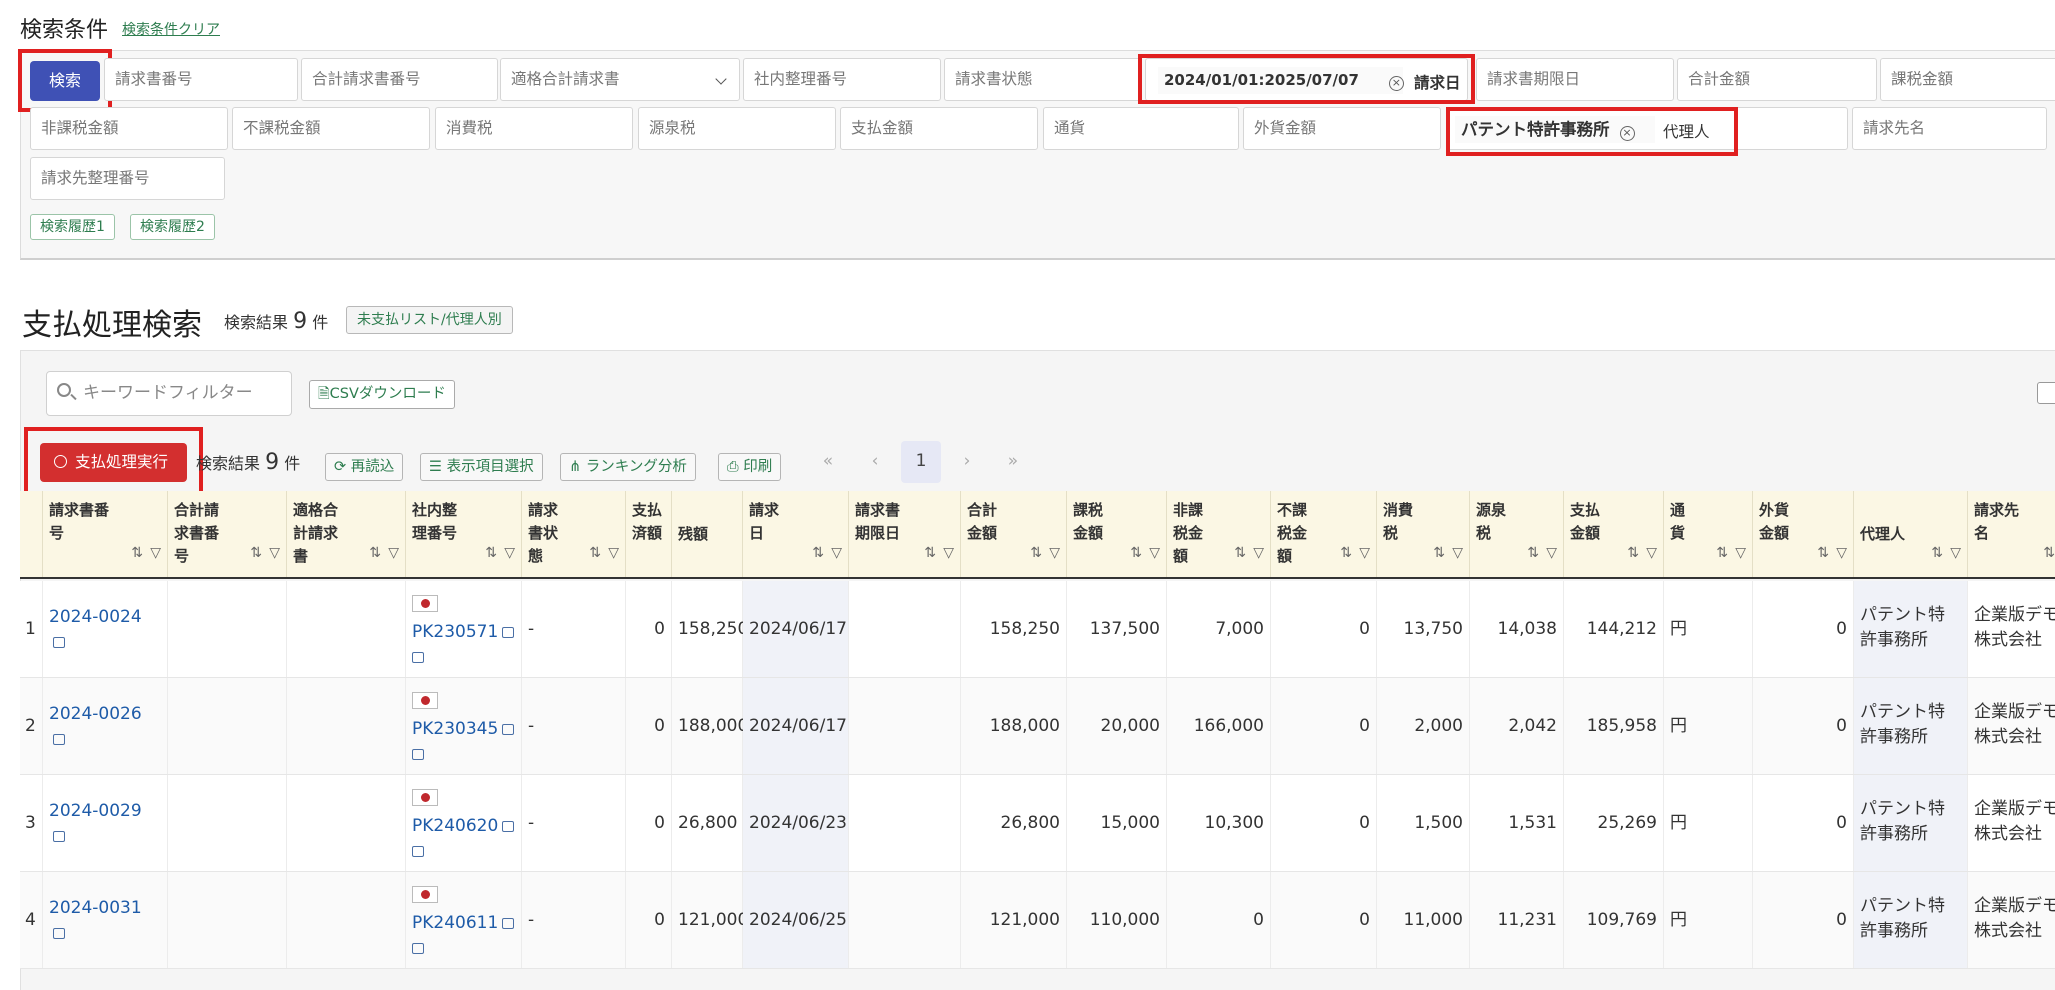  I want to click on clear-conditions-link: 検索条件クリア, so click(171, 29).